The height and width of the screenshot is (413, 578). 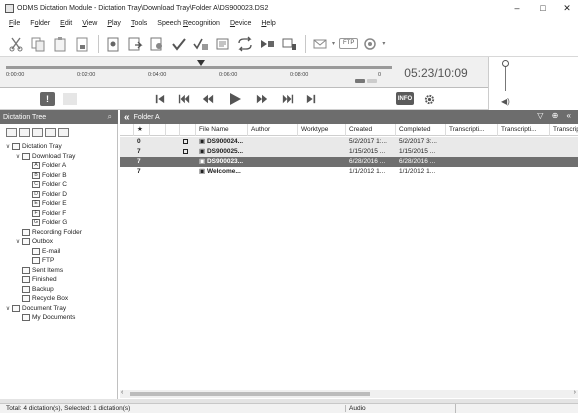 What do you see at coordinates (371, 130) in the screenshot?
I see `column-header-created: Created` at bounding box center [371, 130].